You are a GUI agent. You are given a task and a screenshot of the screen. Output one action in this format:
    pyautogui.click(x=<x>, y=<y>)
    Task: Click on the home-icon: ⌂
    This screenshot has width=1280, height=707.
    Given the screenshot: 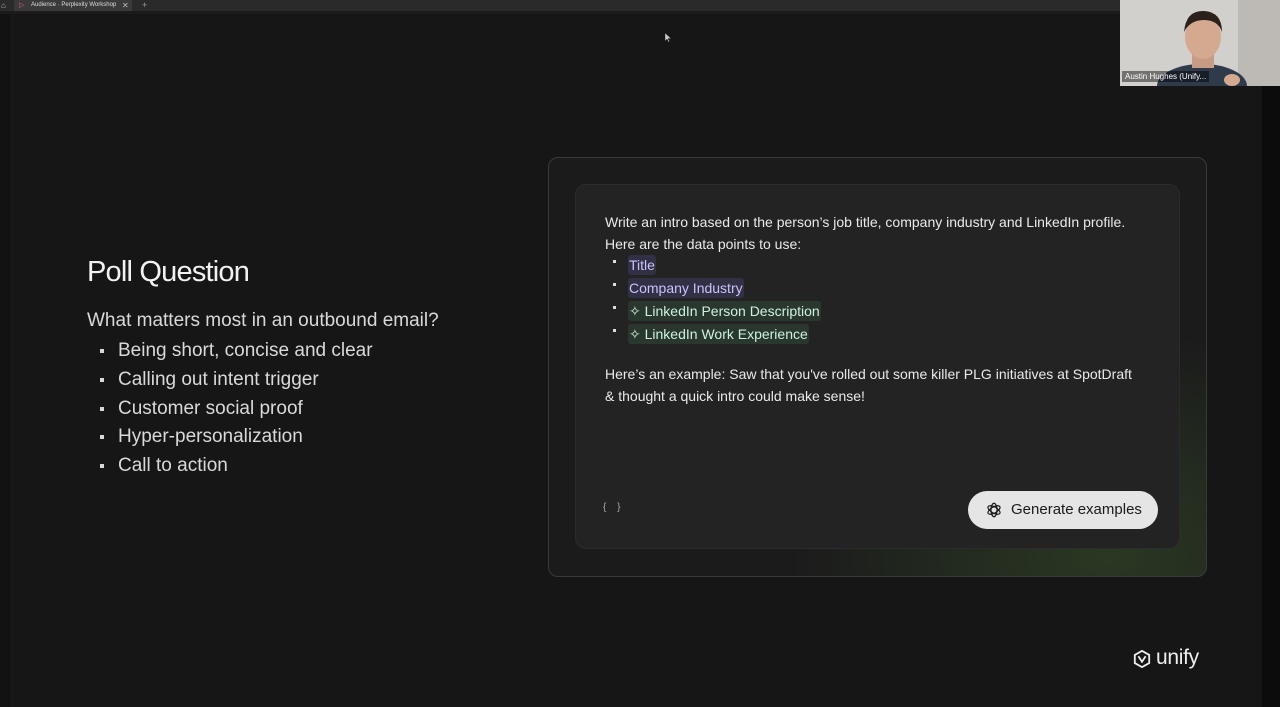 What is the action you would take?
    pyautogui.click(x=3, y=5)
    